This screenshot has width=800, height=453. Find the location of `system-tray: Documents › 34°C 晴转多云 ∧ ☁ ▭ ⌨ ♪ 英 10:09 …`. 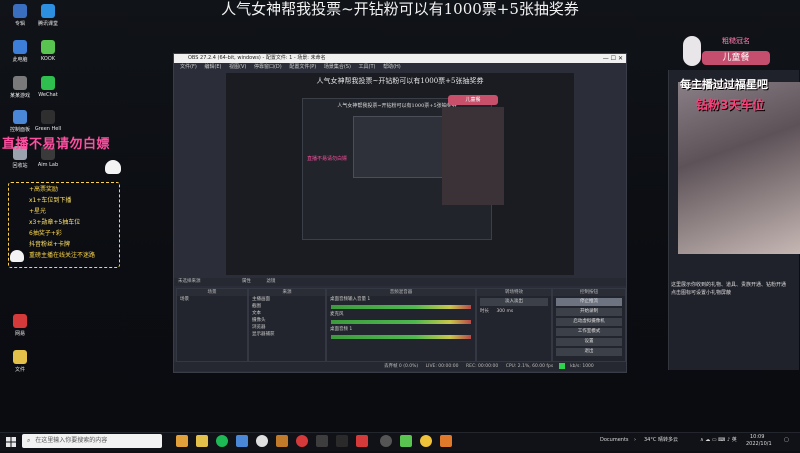

system-tray: Documents › 34°C 晴转多云 ∧ ☁ ▭ ⌨ ♪ 英 10:09 … is located at coordinates (698, 441).